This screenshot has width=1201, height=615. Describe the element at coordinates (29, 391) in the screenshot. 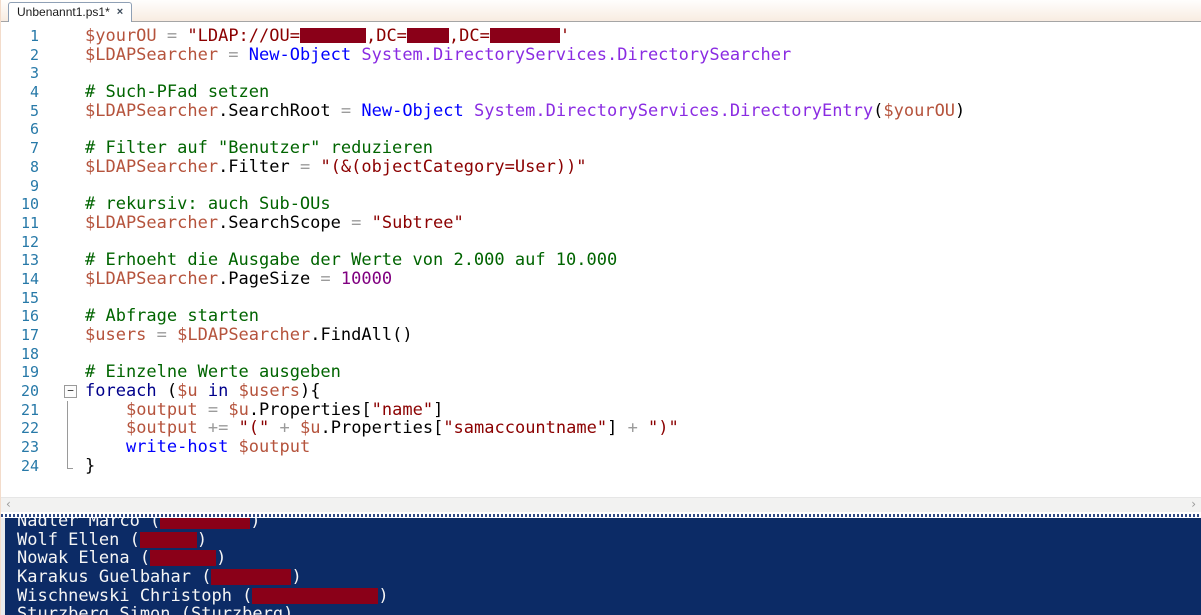

I see `line-number: 20` at that location.